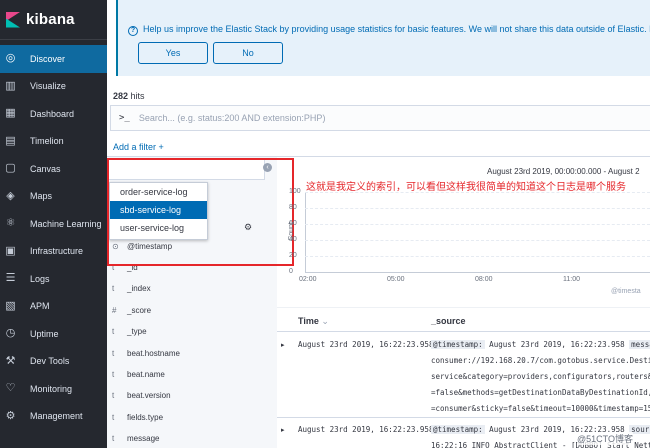 The image size is (650, 448). Describe the element at coordinates (293, 255) in the screenshot. I see `y-tick-label: 20` at that location.